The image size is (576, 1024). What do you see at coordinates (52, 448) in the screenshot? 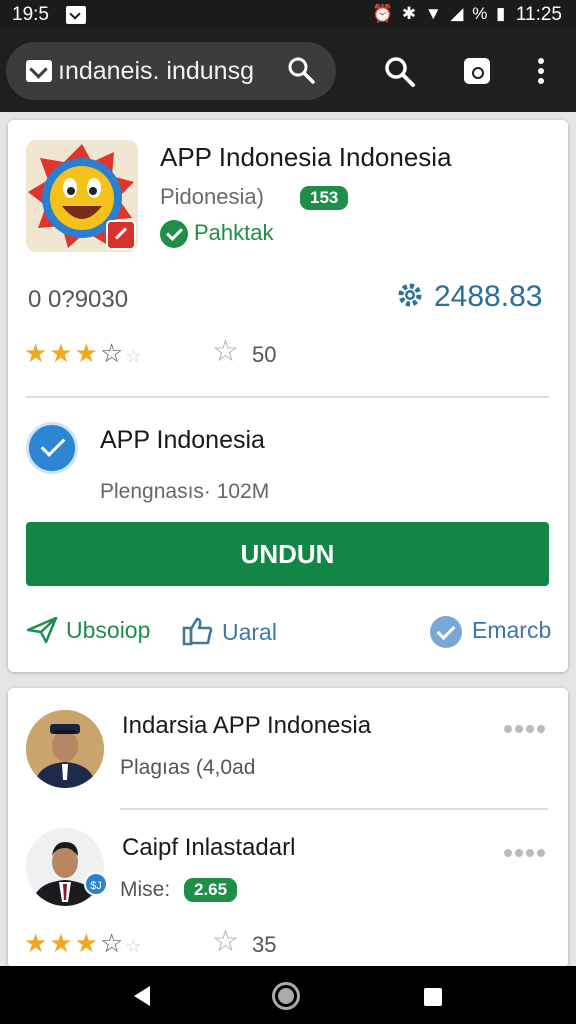
I see `installed-check-icon` at bounding box center [52, 448].